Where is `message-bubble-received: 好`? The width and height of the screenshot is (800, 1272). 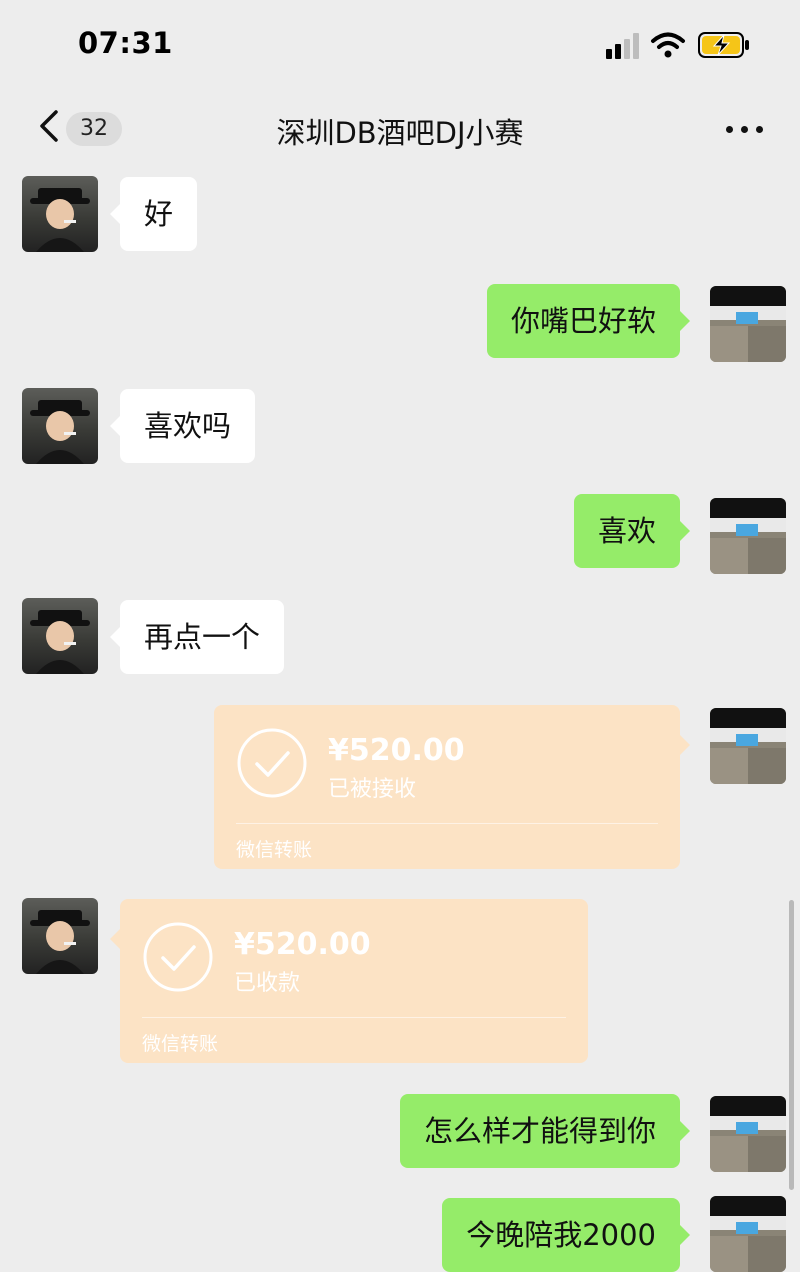 message-bubble-received: 好 is located at coordinates (153, 214).